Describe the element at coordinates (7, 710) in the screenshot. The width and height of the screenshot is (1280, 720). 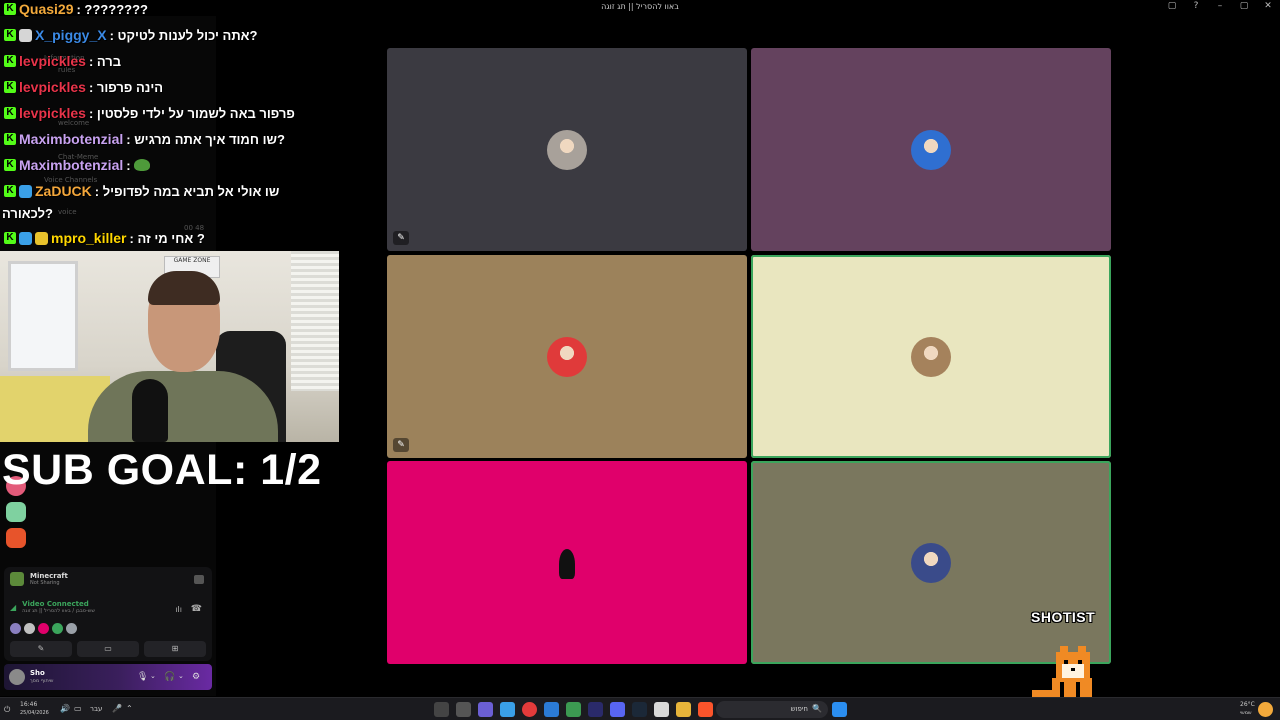
I see `power-icon: ⏻` at that location.